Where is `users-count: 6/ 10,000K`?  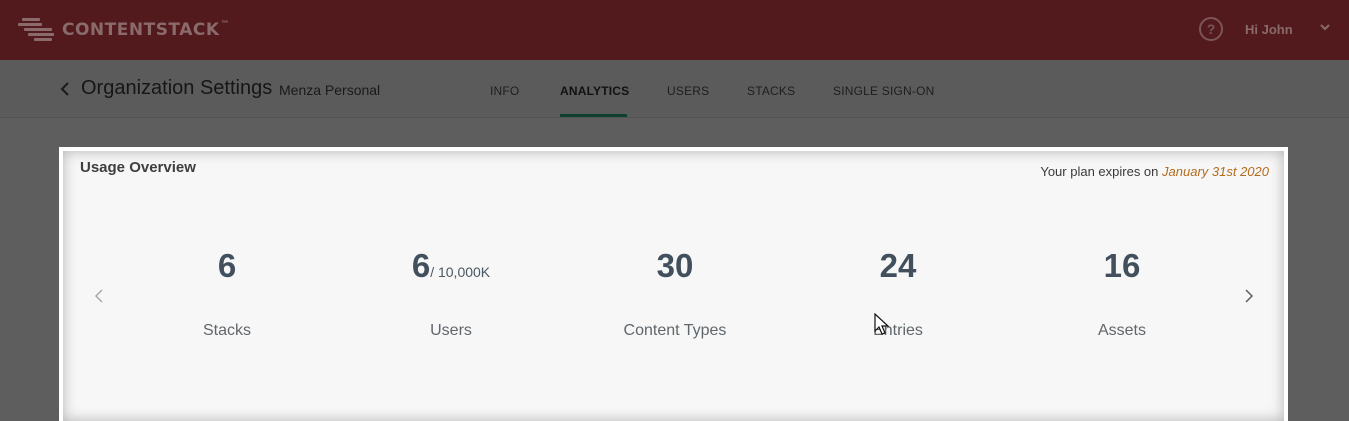
users-count: 6/ 10,000K is located at coordinates (451, 265).